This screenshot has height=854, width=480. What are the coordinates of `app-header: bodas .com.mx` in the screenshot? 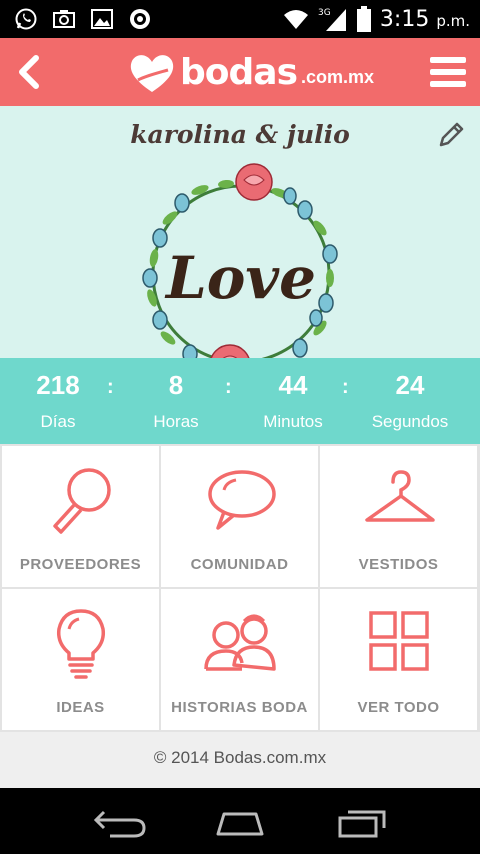 It's located at (240, 72).